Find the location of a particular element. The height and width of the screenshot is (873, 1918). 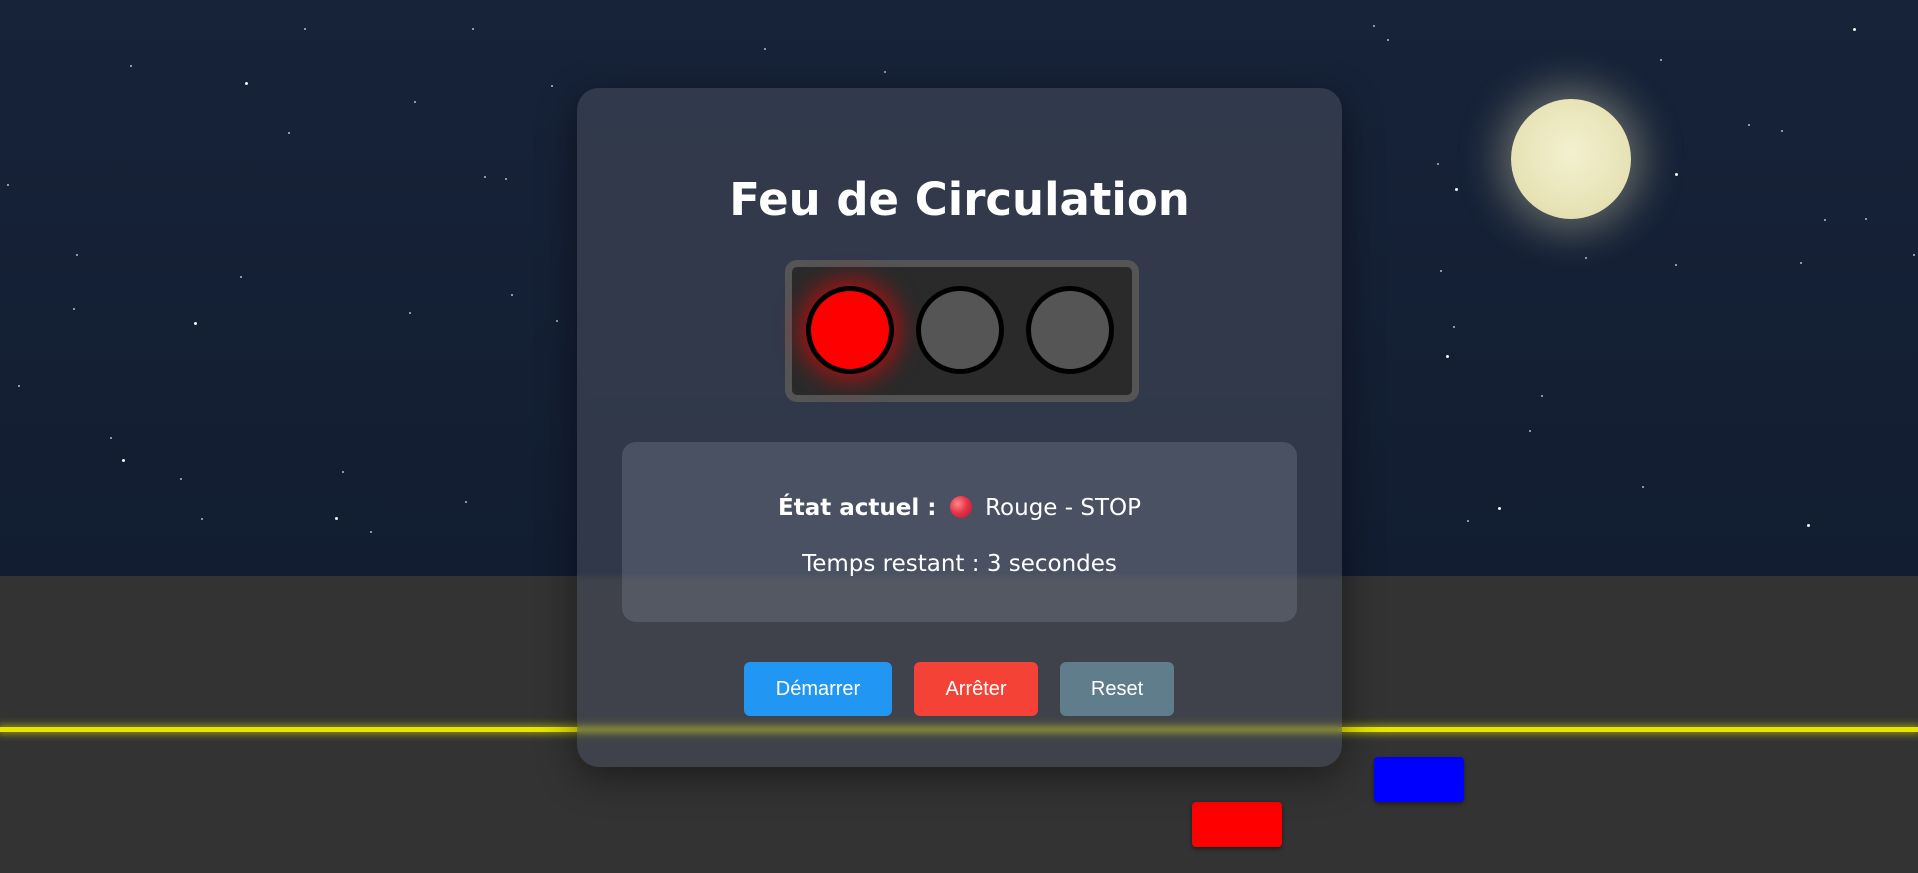

control-buttons: Démarrer Arrêter Reset is located at coordinates (959, 689).